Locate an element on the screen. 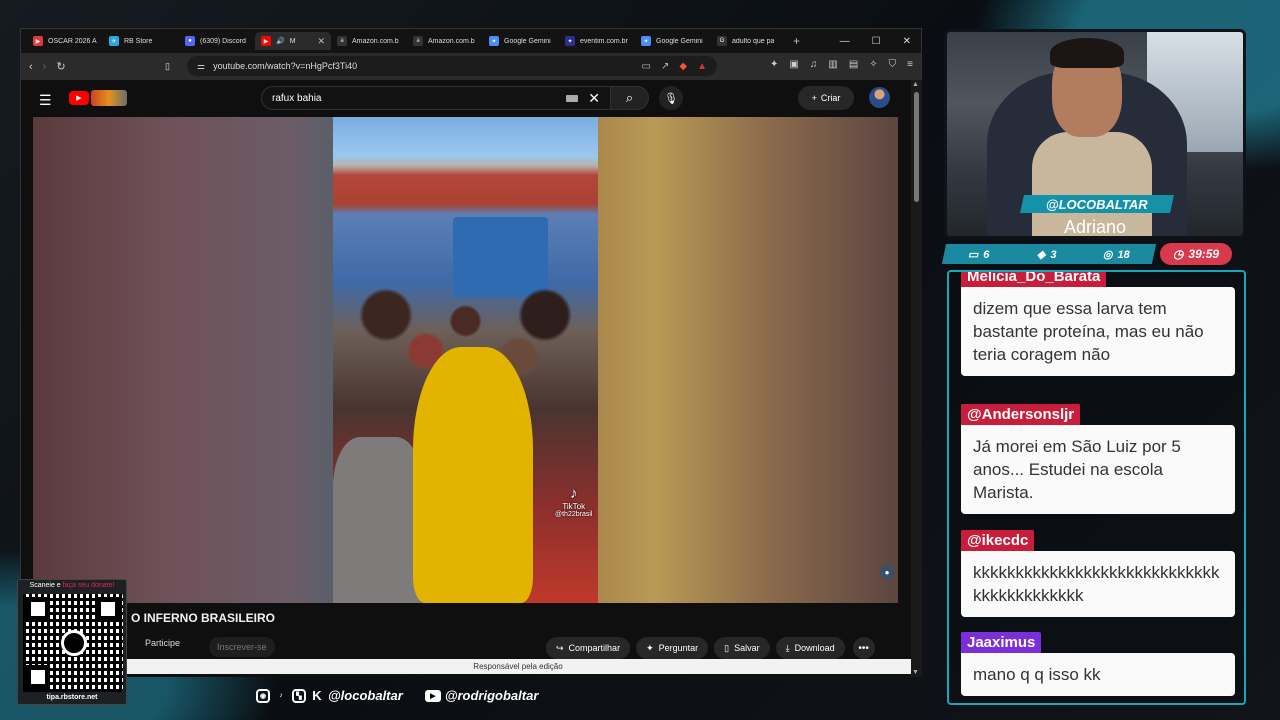  browser-tab: ✈ RB Store is located at coordinates (141, 41).